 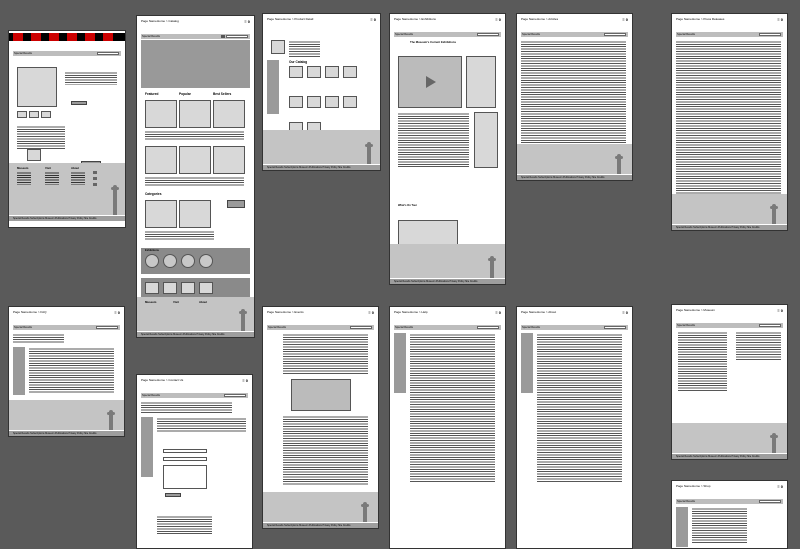 I want to click on email-field, so click(x=185, y=459).